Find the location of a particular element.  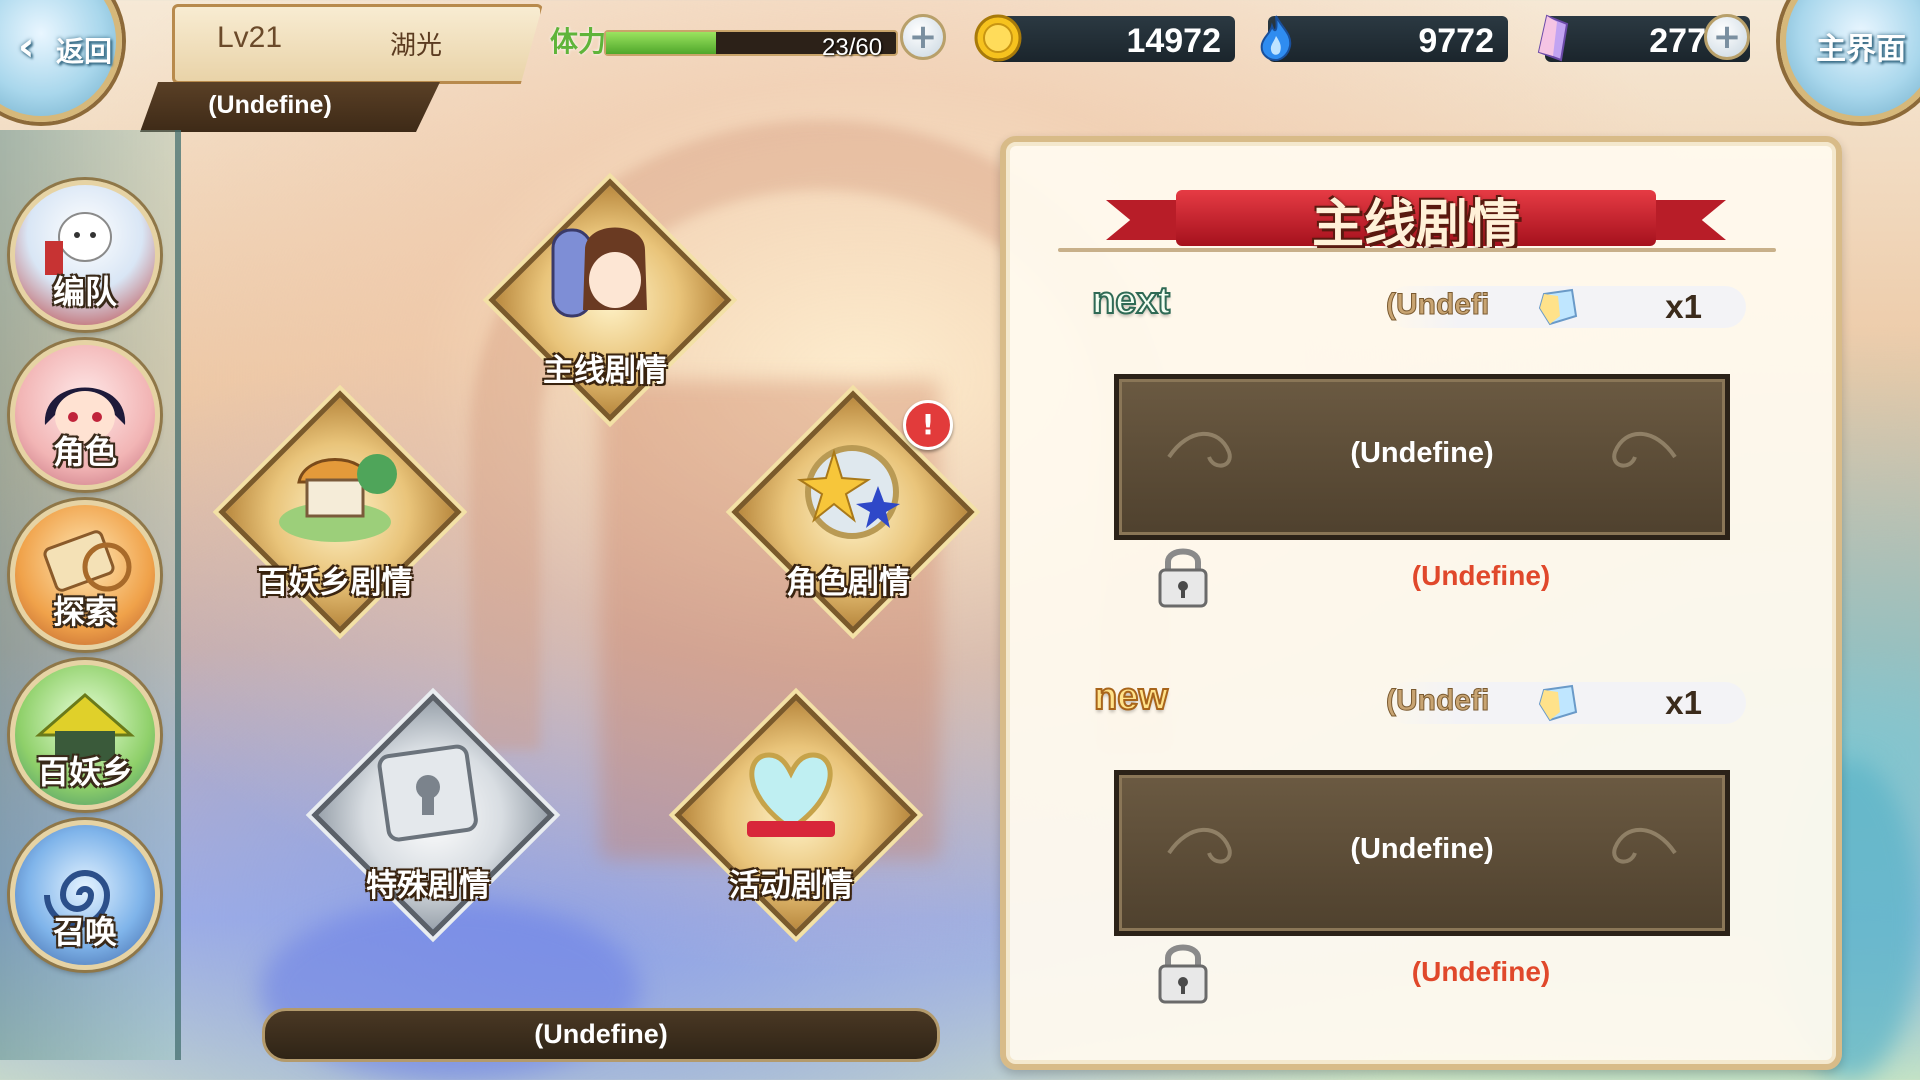

blue-flame-icon is located at coordinates (1276, 38).